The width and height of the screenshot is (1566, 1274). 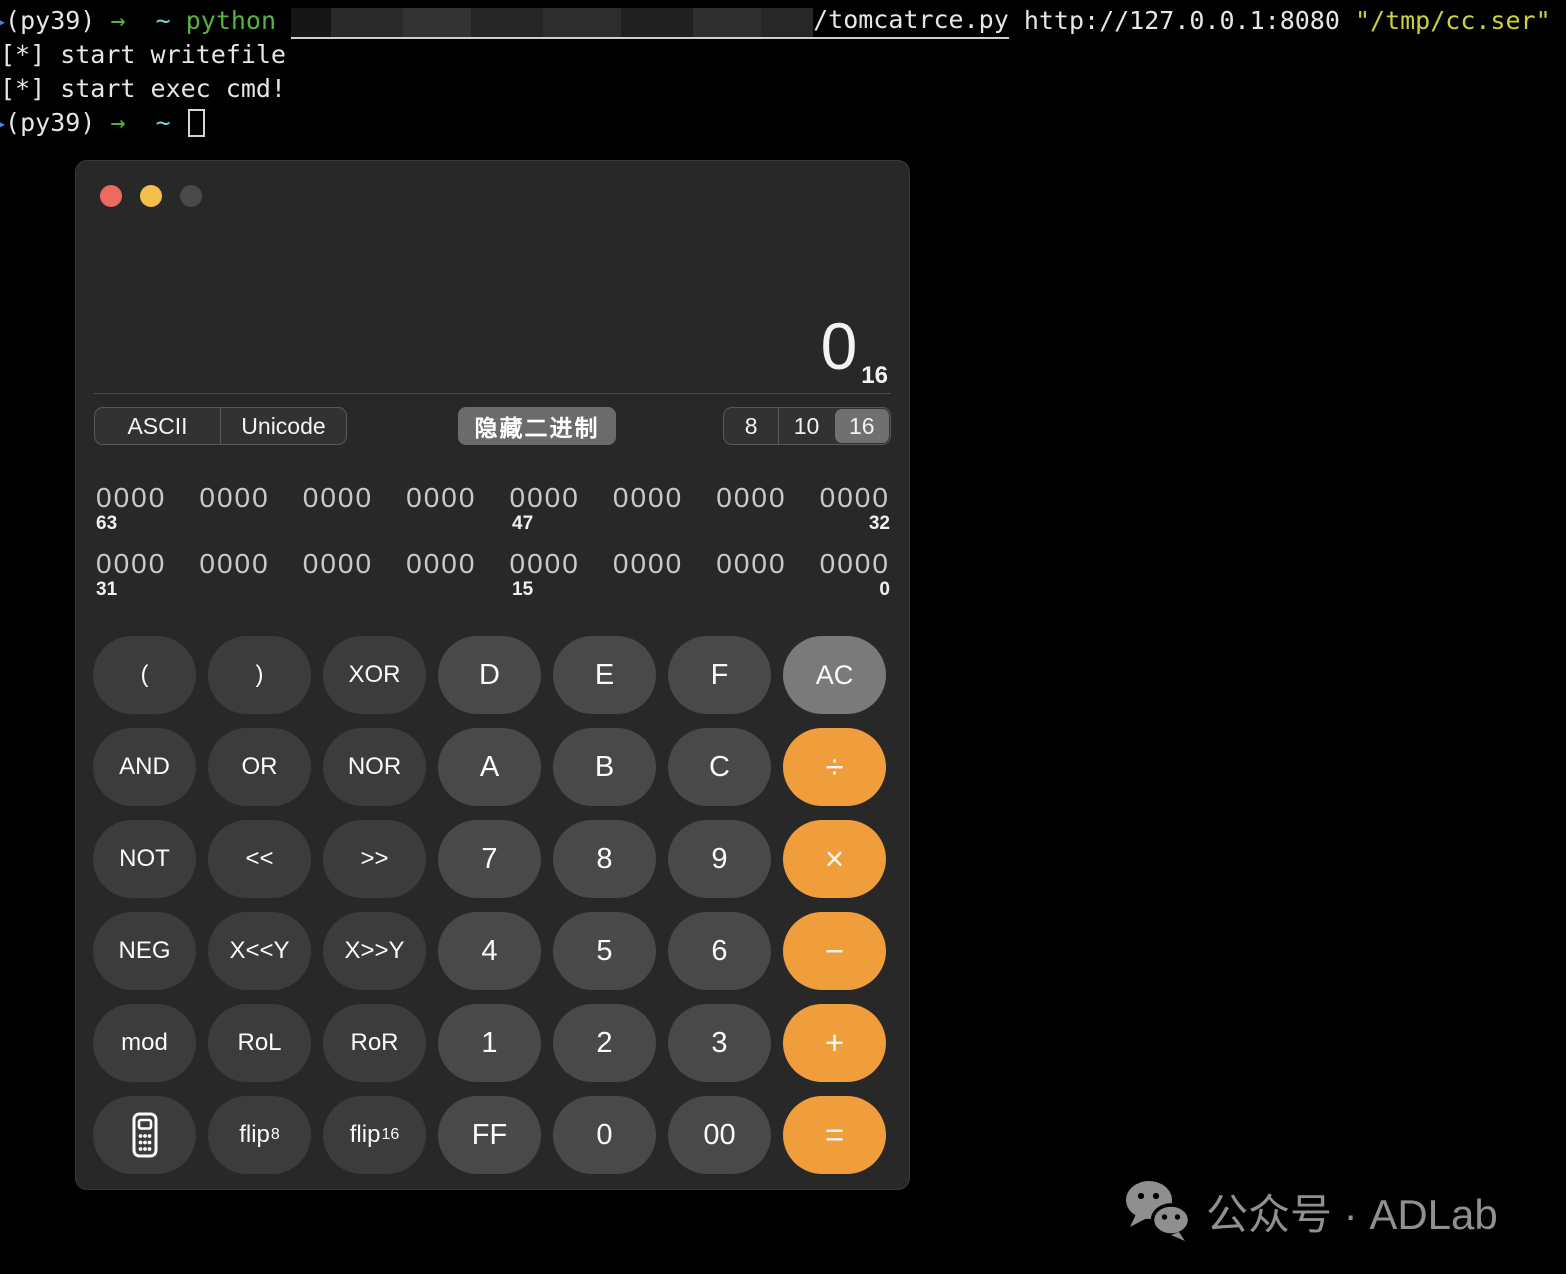 I want to click on wechat-icon, so click(x=1158, y=1211).